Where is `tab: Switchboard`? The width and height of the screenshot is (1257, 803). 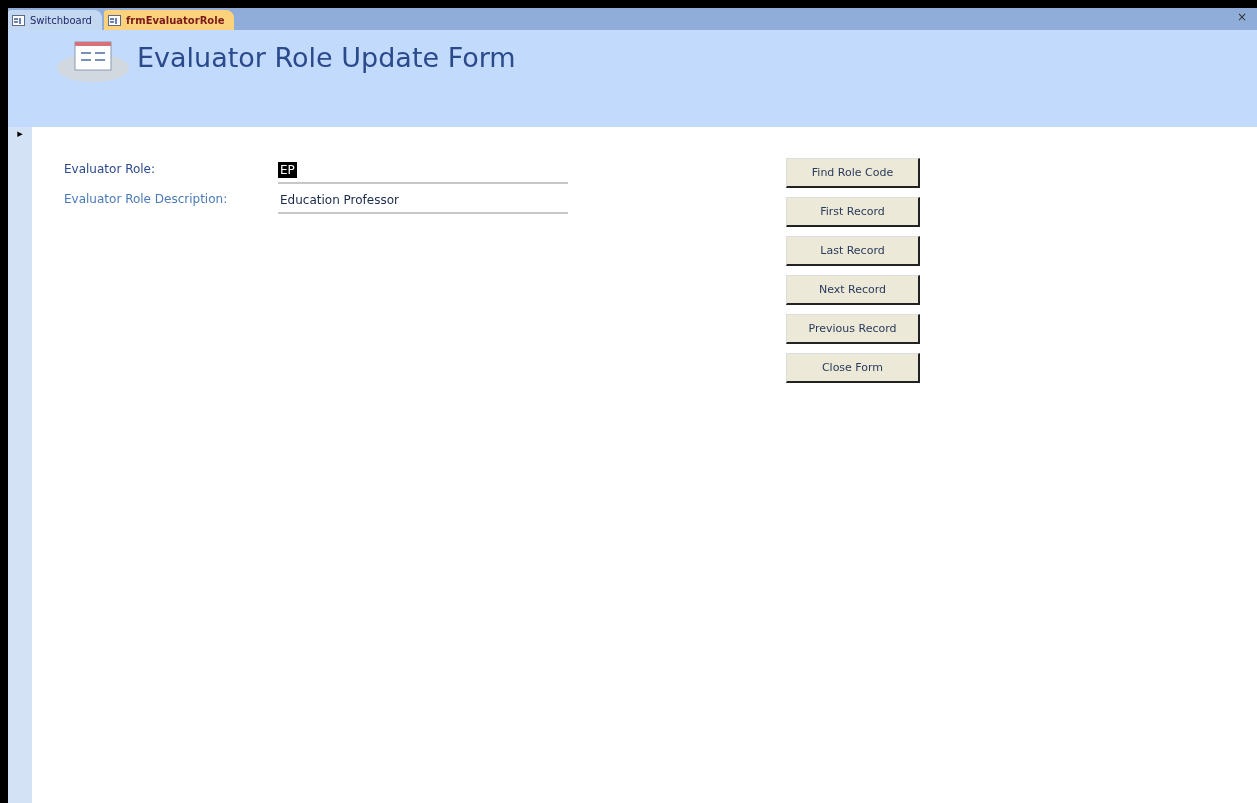 tab: Switchboard is located at coordinates (55, 20).